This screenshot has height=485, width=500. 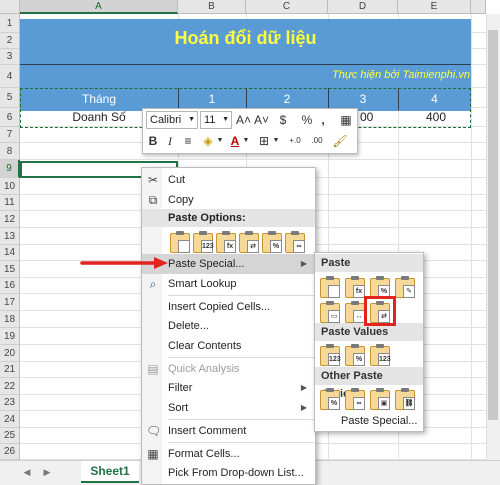 What do you see at coordinates (355, 312) in the screenshot?
I see `paste-column-widths-icon: ↔` at bounding box center [355, 312].